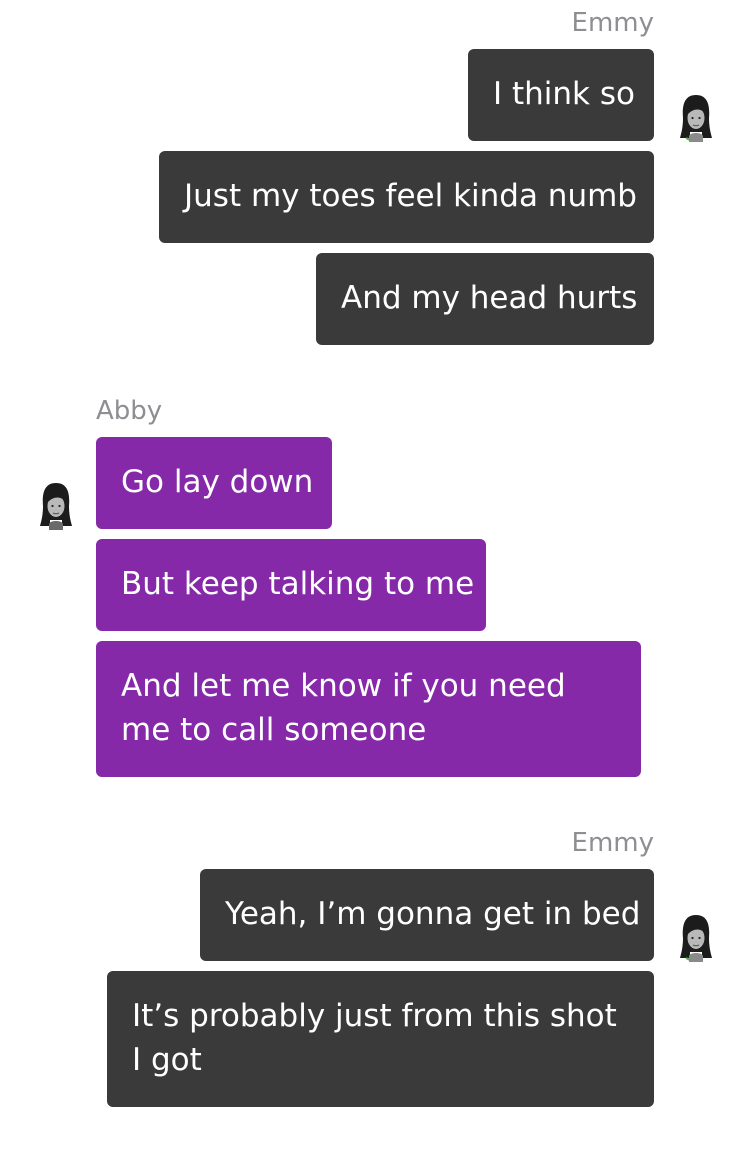 The height and width of the screenshot is (1149, 750). I want to click on sender-name: Abby, so click(129, 411).